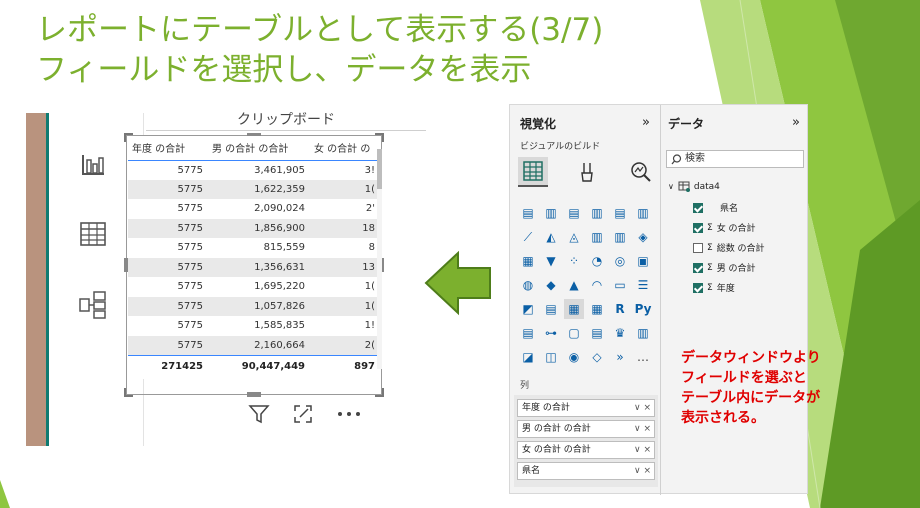 The image size is (920, 508). Describe the element at coordinates (528, 357) in the screenshot. I see `power-apps-icon: ◪` at that location.